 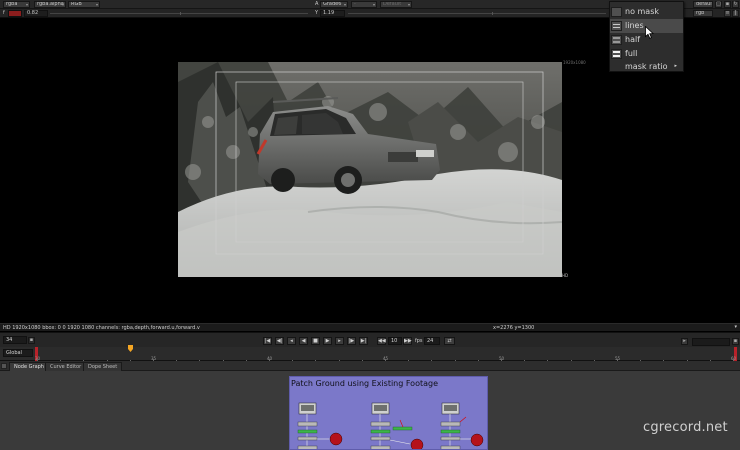 I want to click on lut-value: default, so click(x=704, y=4).